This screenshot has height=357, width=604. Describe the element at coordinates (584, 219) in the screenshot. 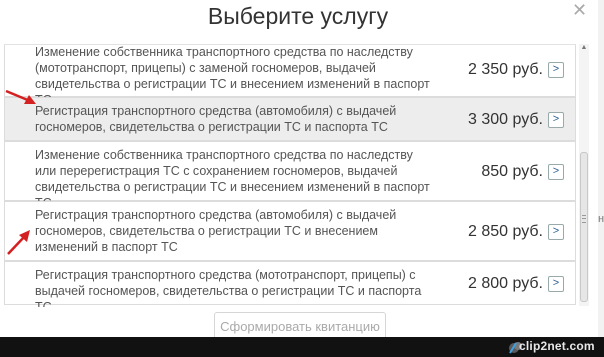

I see `grip-icon` at that location.